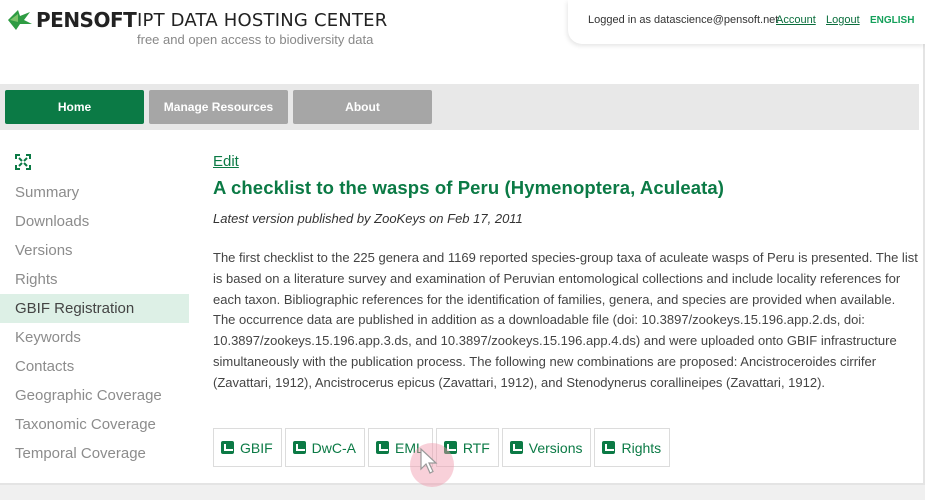  I want to click on logged-in-text: Logged in as datascience@pensoft.net, so click(683, 20).